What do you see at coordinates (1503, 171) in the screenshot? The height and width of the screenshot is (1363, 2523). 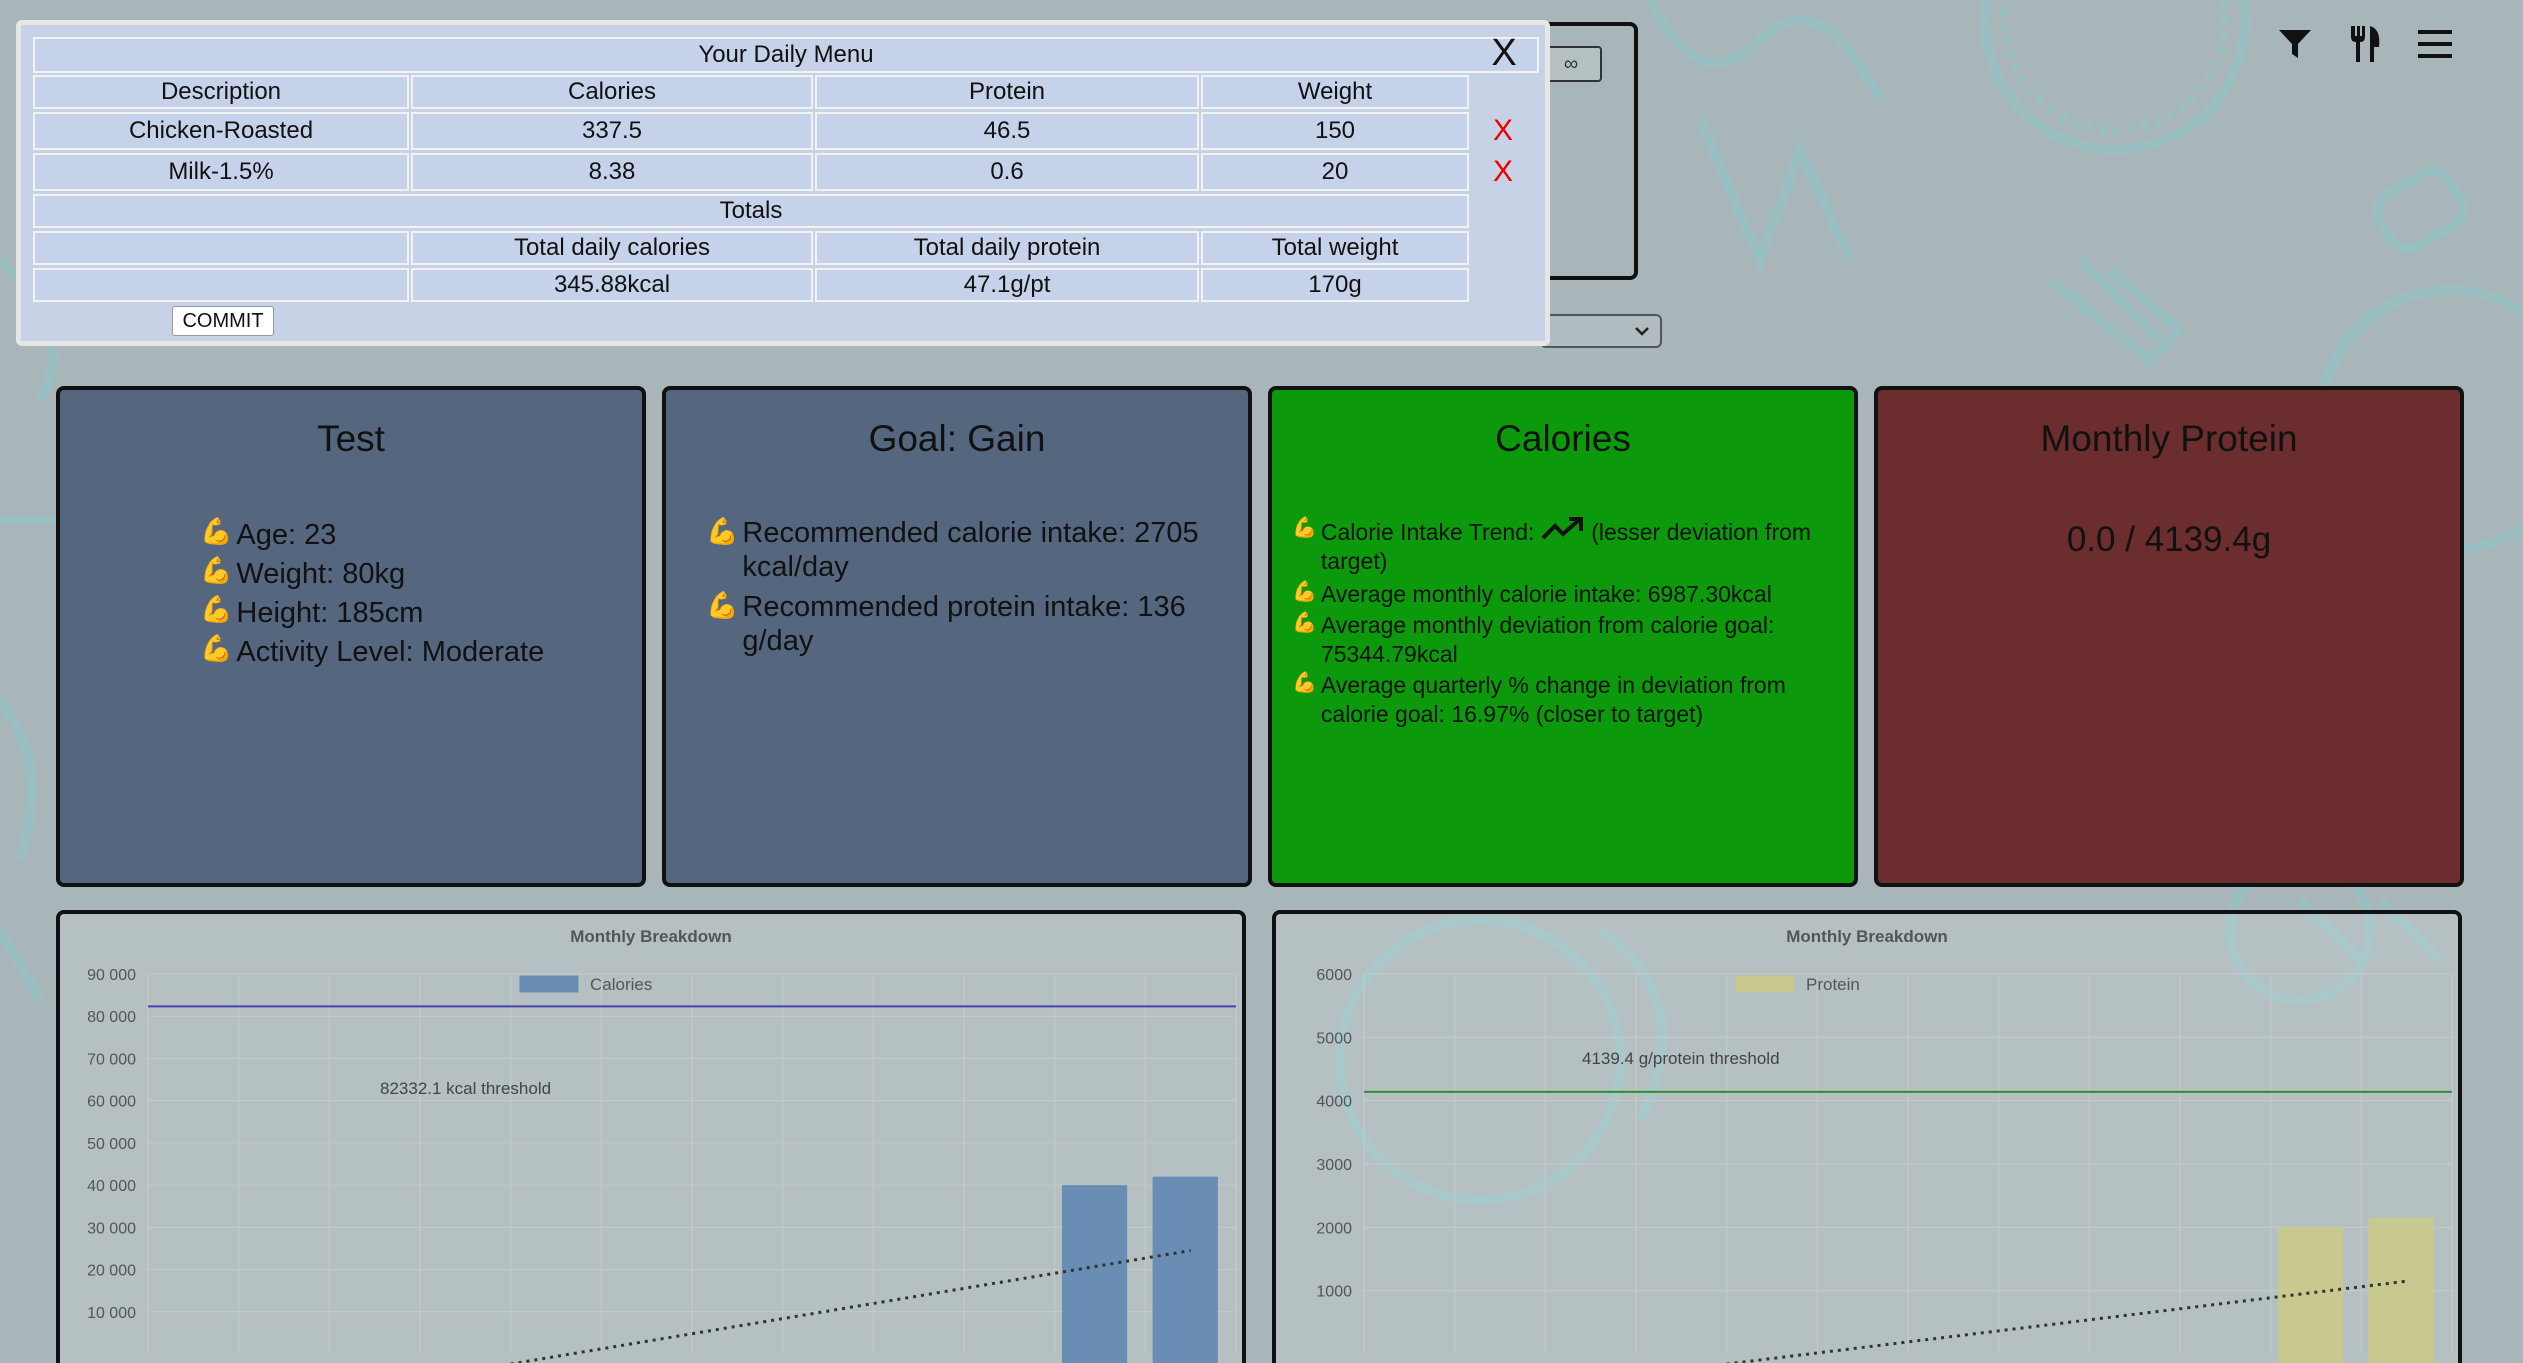 I see `delete-row-2-icon: X` at bounding box center [1503, 171].